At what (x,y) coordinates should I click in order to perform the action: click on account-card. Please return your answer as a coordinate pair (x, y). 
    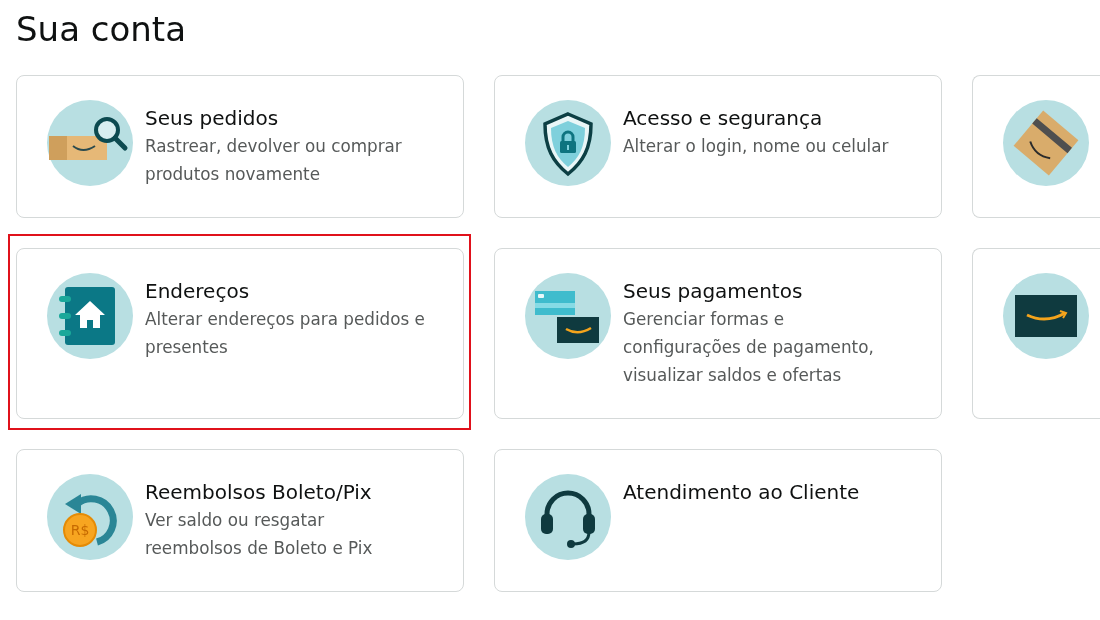
    Looking at the image, I should click on (1036, 333).